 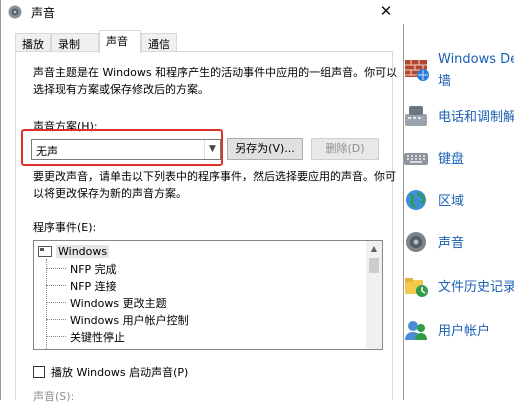 I want to click on startup-sound-option: 播放 Windows 启动声音(P), so click(x=110, y=372).